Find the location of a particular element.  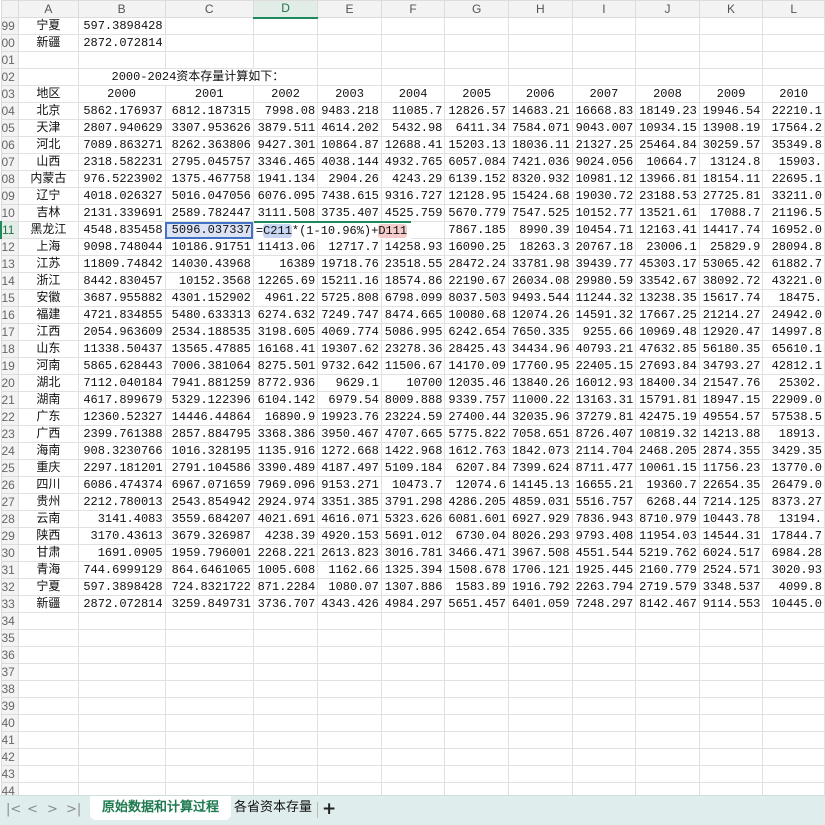

cell-C37 is located at coordinates (209, 672).